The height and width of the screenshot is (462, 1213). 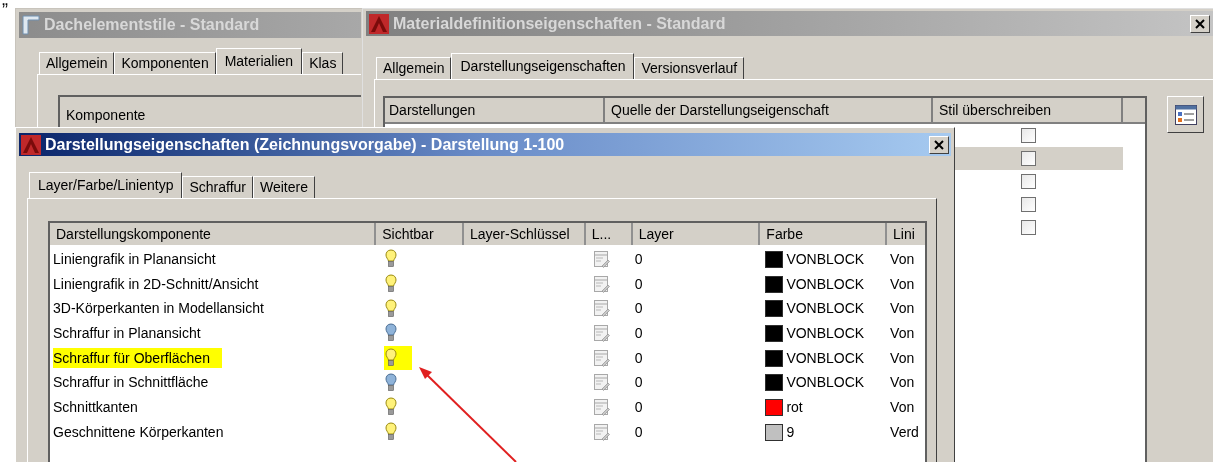 I want to click on tab: Komponenten, so click(x=165, y=63).